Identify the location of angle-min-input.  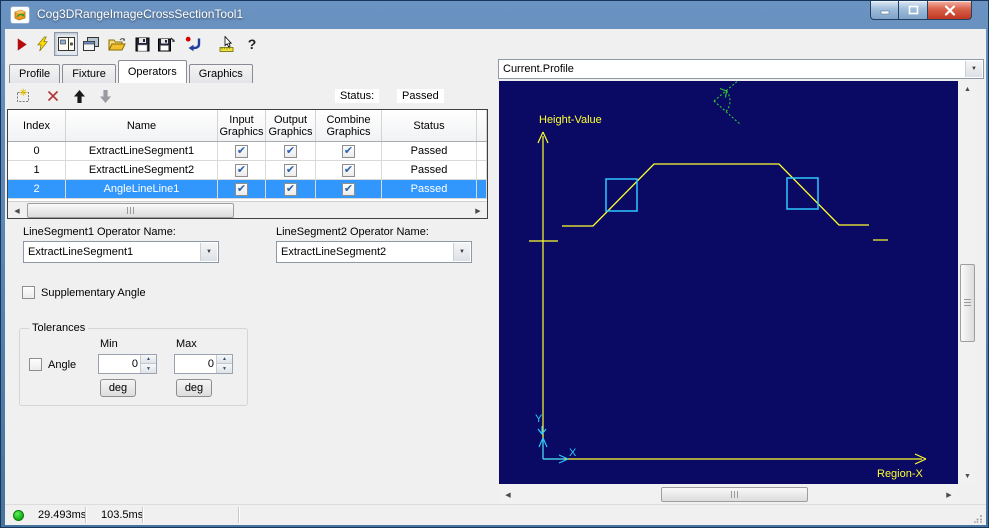
(119, 364).